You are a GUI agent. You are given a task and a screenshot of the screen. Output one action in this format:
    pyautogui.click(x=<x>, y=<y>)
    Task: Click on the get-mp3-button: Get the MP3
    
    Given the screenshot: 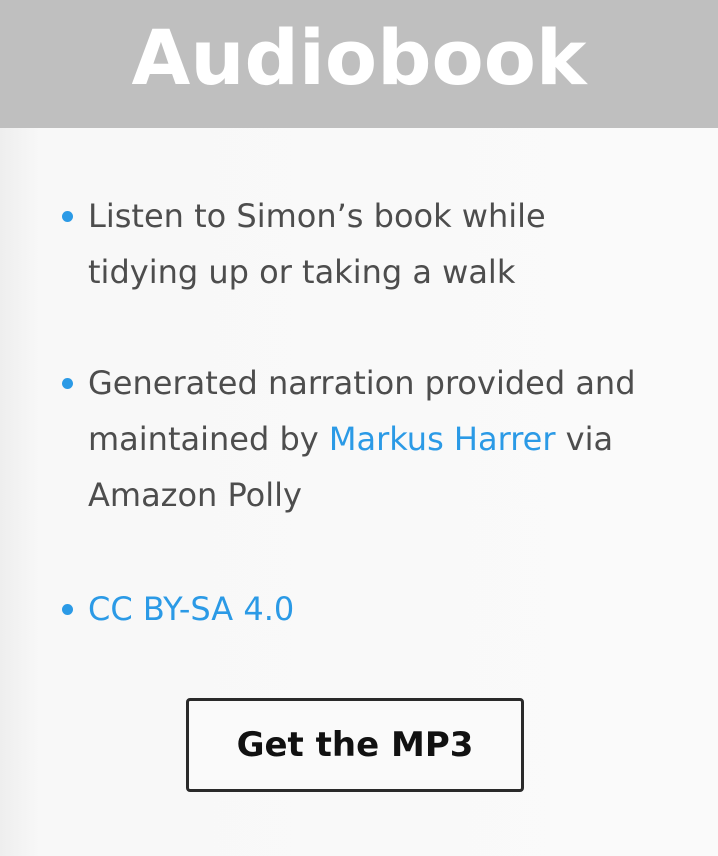 What is the action you would take?
    pyautogui.click(x=355, y=745)
    